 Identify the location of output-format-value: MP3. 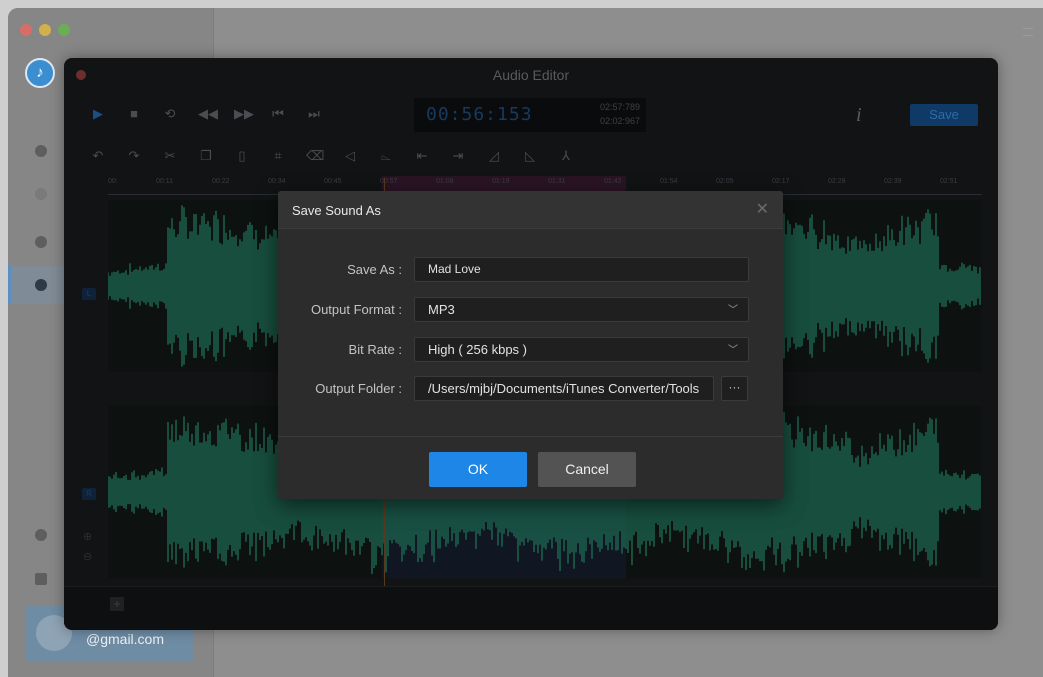
(441, 309).